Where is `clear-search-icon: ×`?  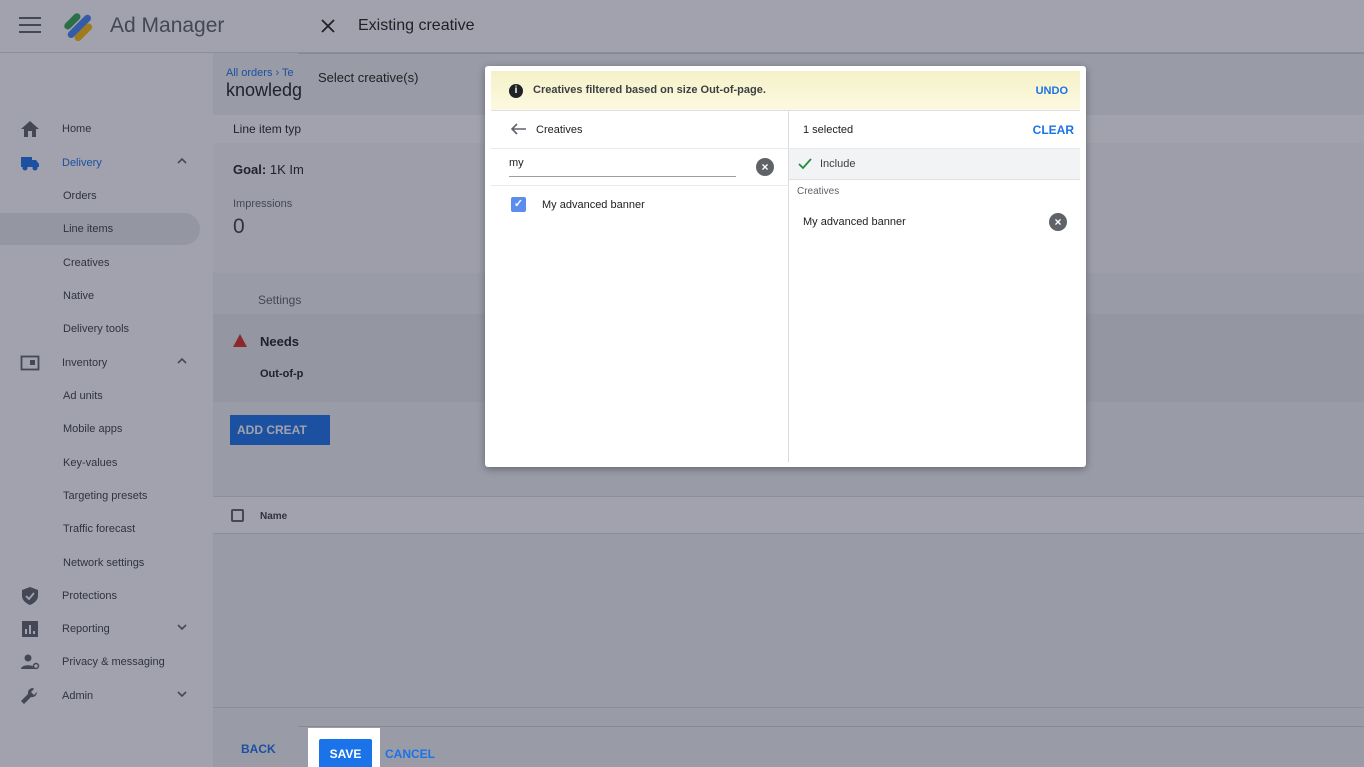
clear-search-icon: × is located at coordinates (765, 167).